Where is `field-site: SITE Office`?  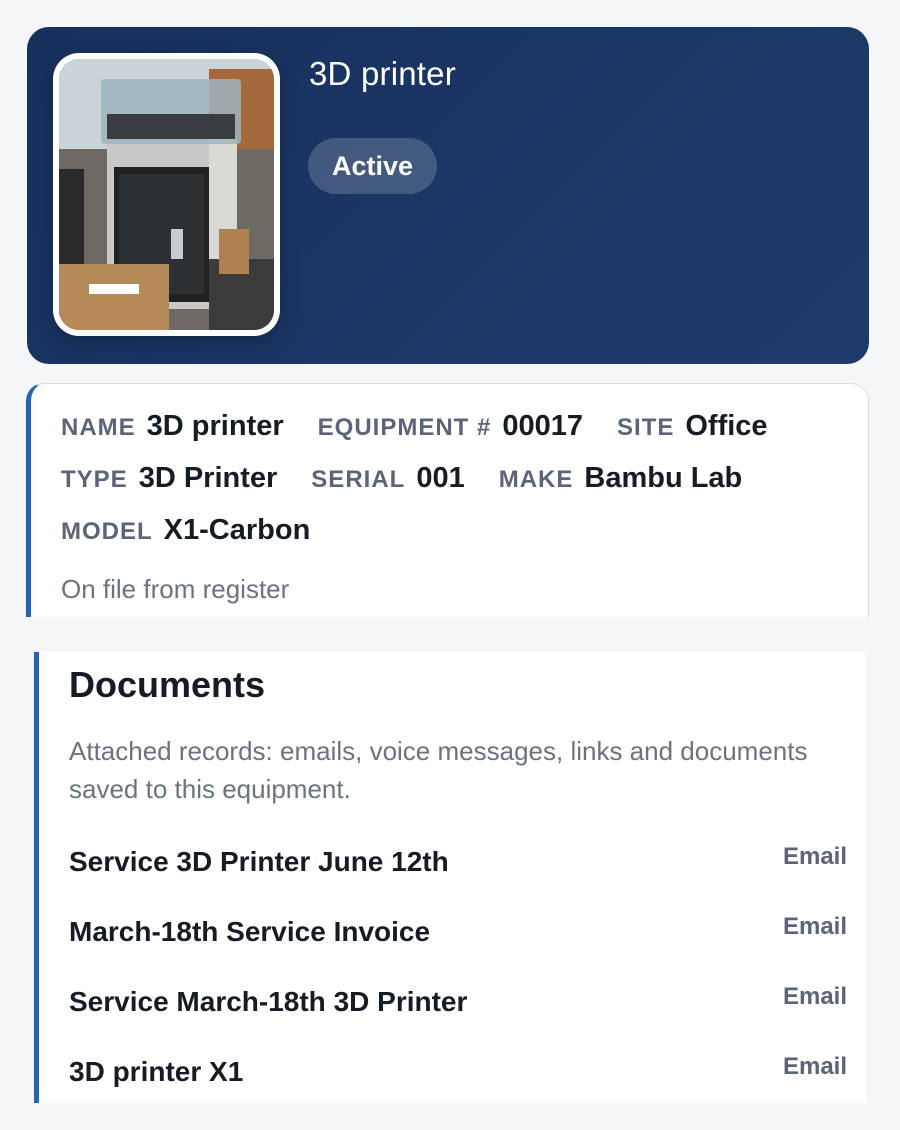
field-site: SITE Office is located at coordinates (692, 426).